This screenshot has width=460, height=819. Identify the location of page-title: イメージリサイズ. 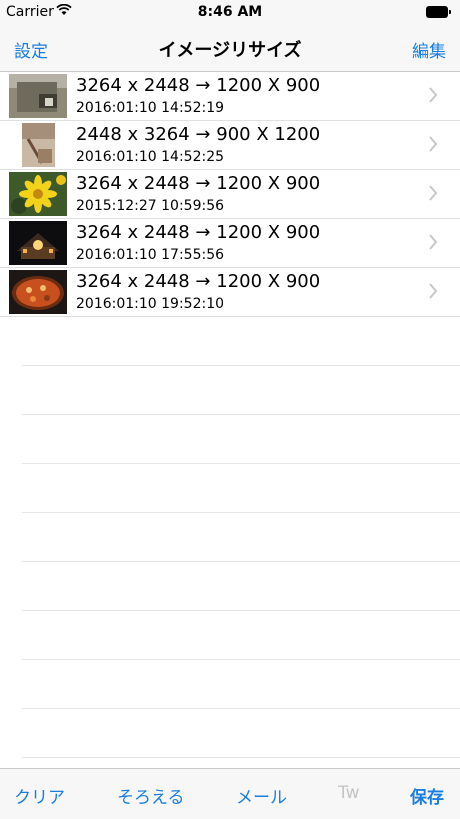
(230, 50).